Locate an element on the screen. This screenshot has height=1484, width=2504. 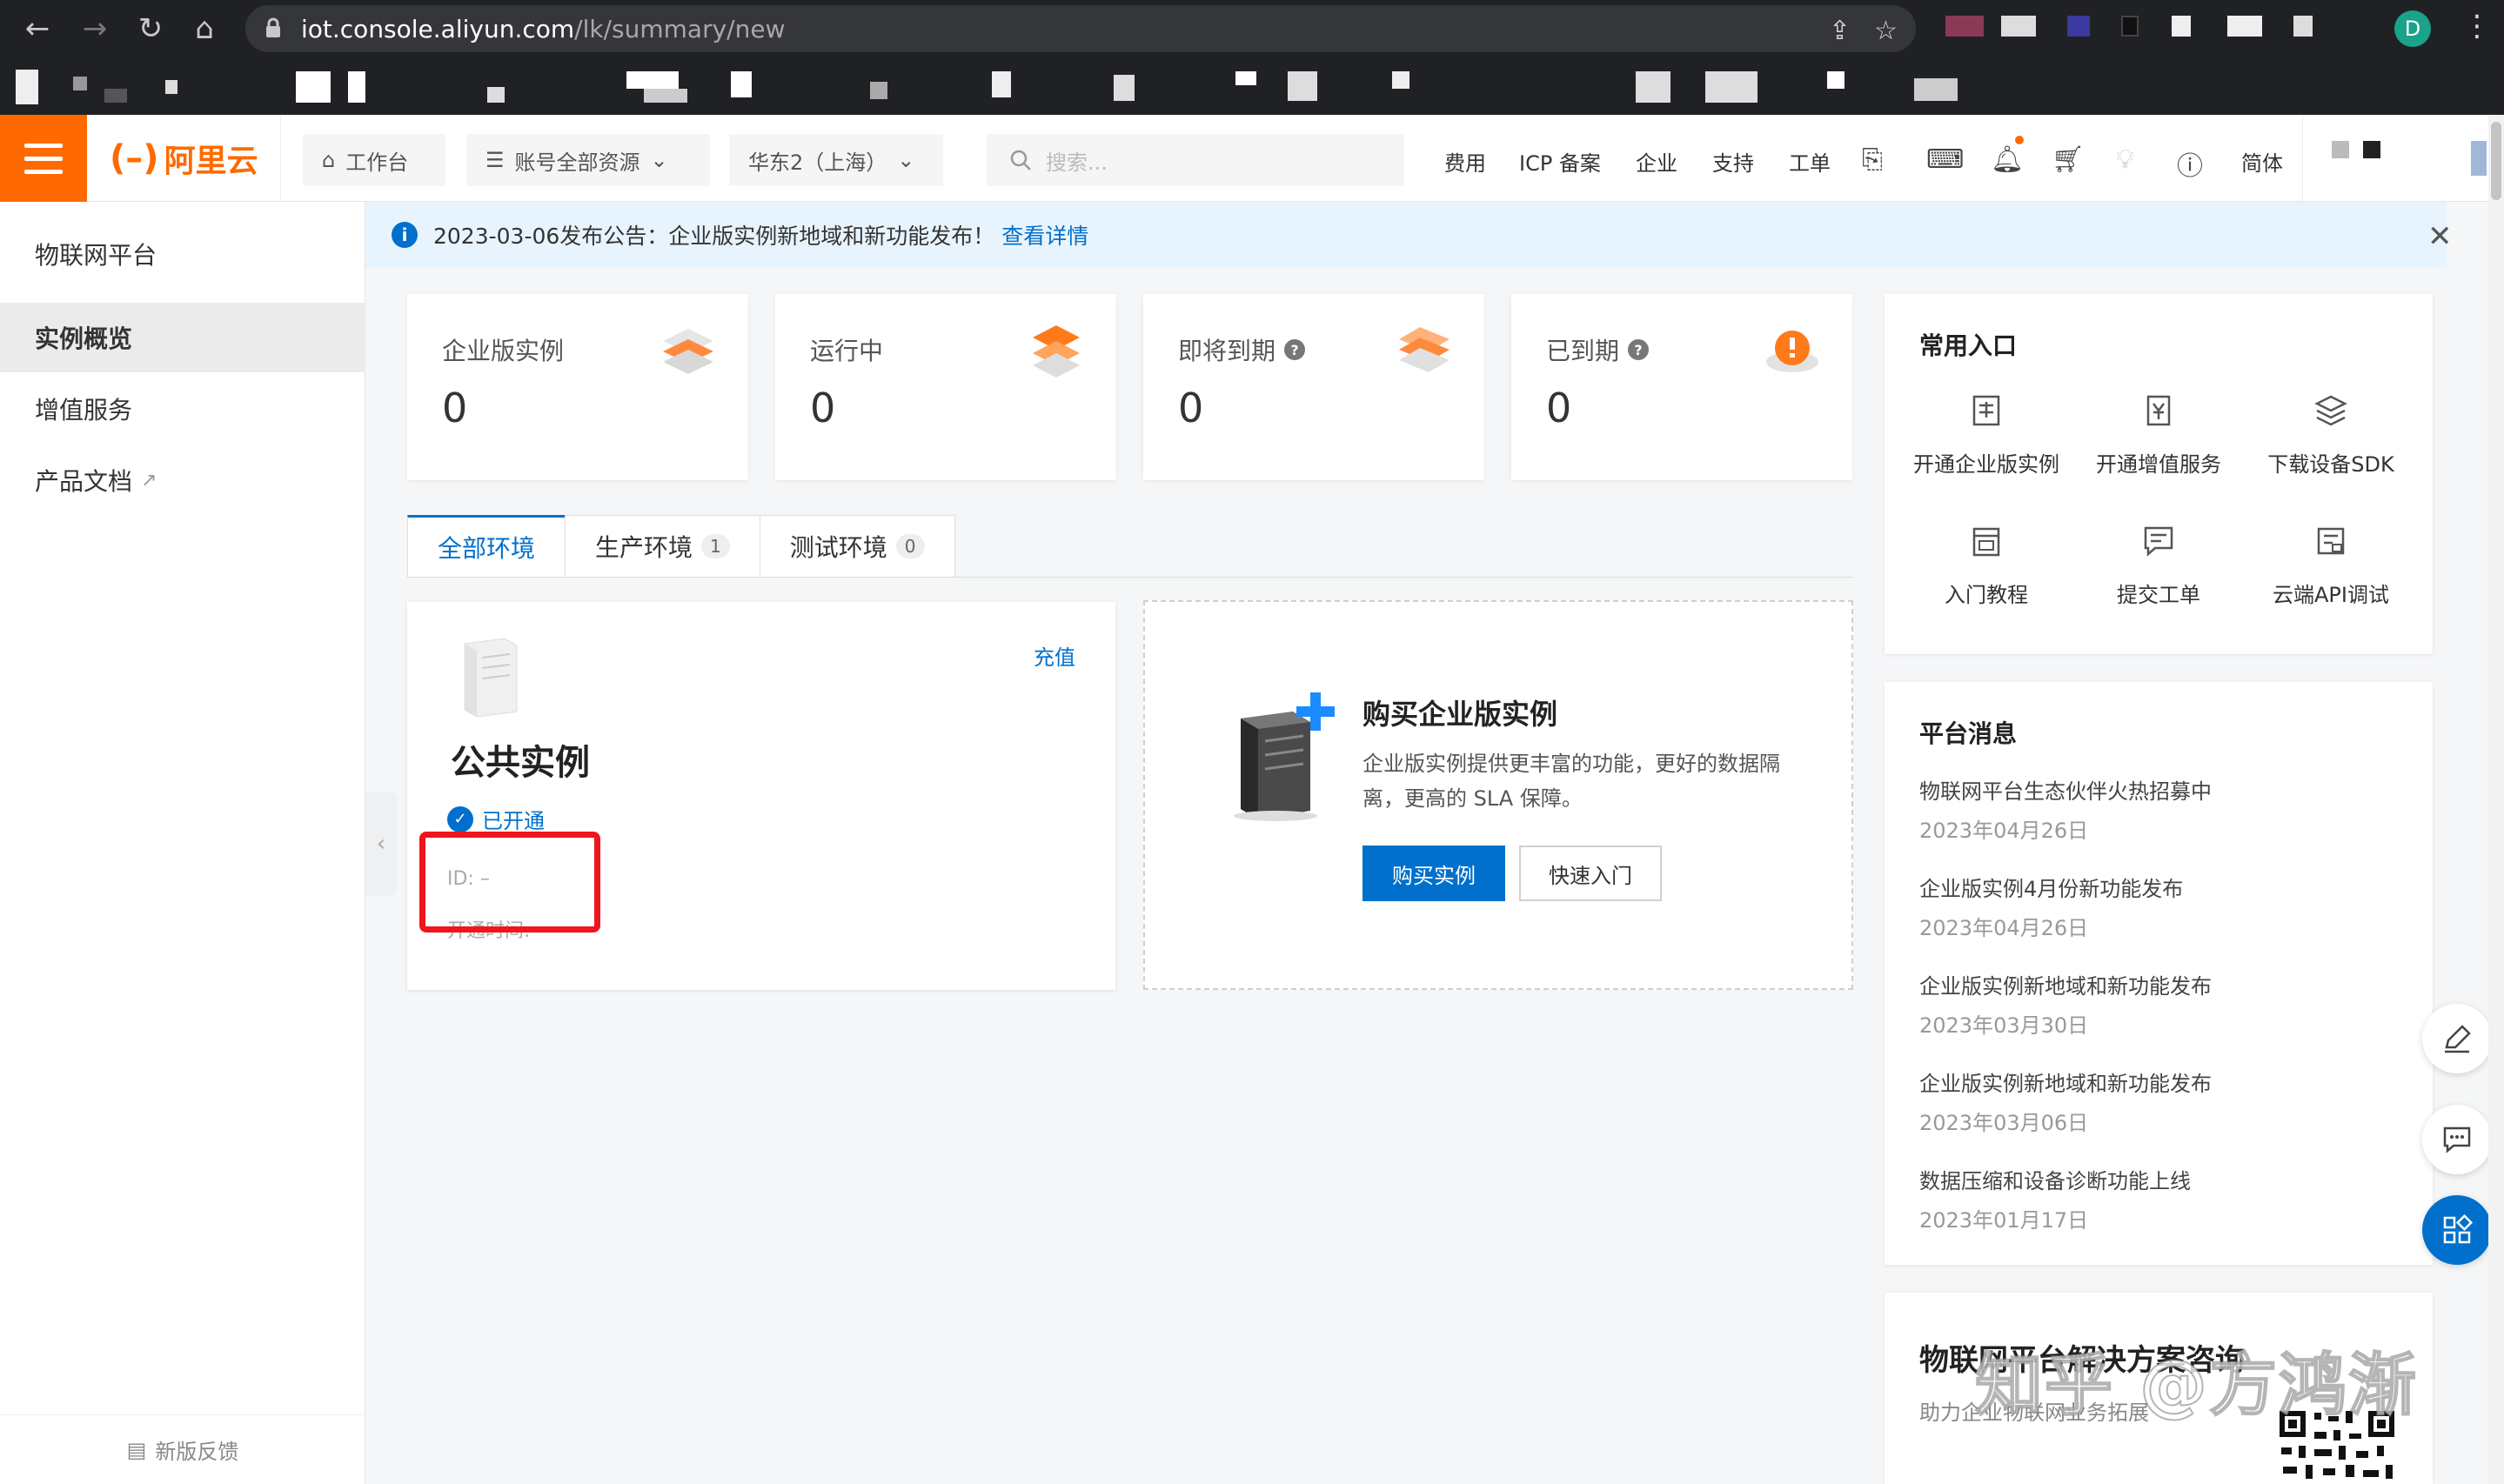
message-item: 企业版实例4月份新功能发布 2023年04月26日 is located at coordinates (2051, 906).